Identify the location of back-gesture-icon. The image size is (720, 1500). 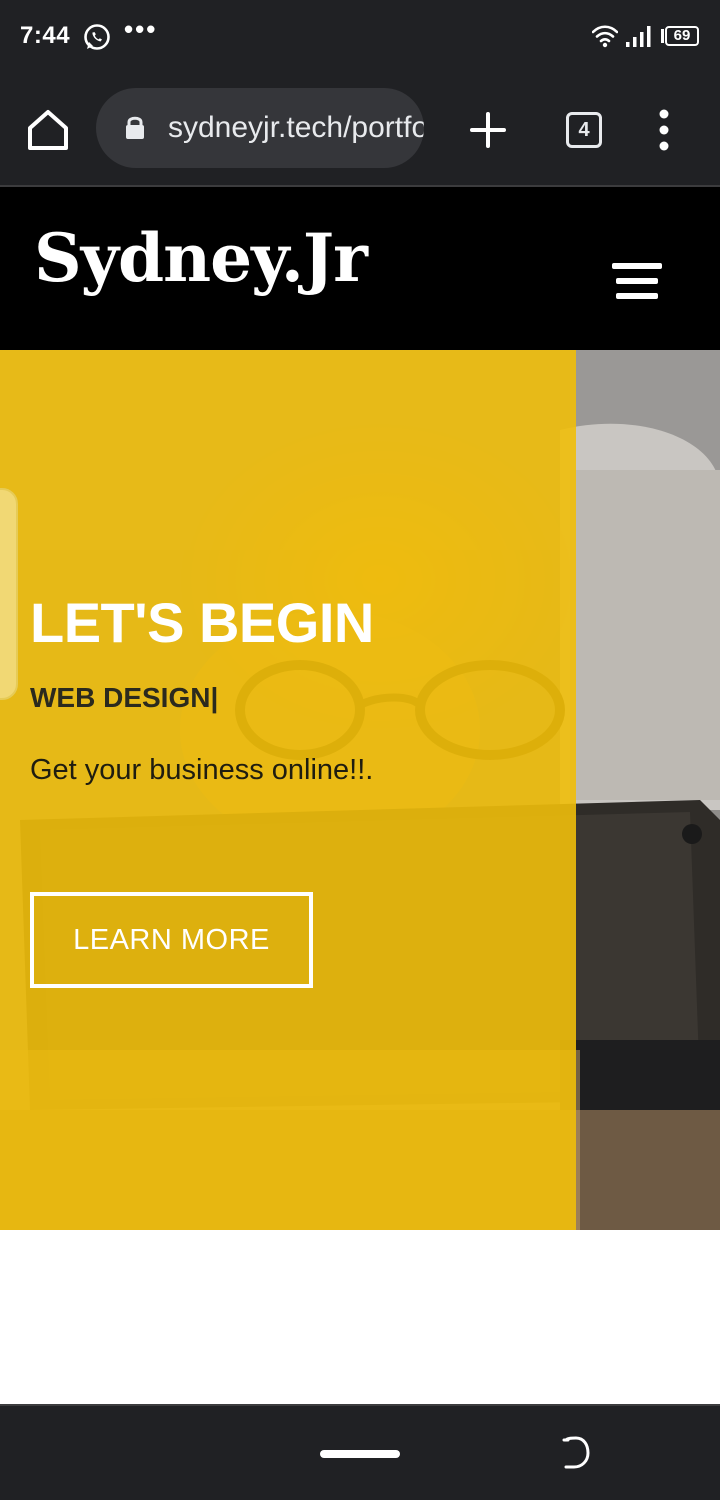
(576, 1453).